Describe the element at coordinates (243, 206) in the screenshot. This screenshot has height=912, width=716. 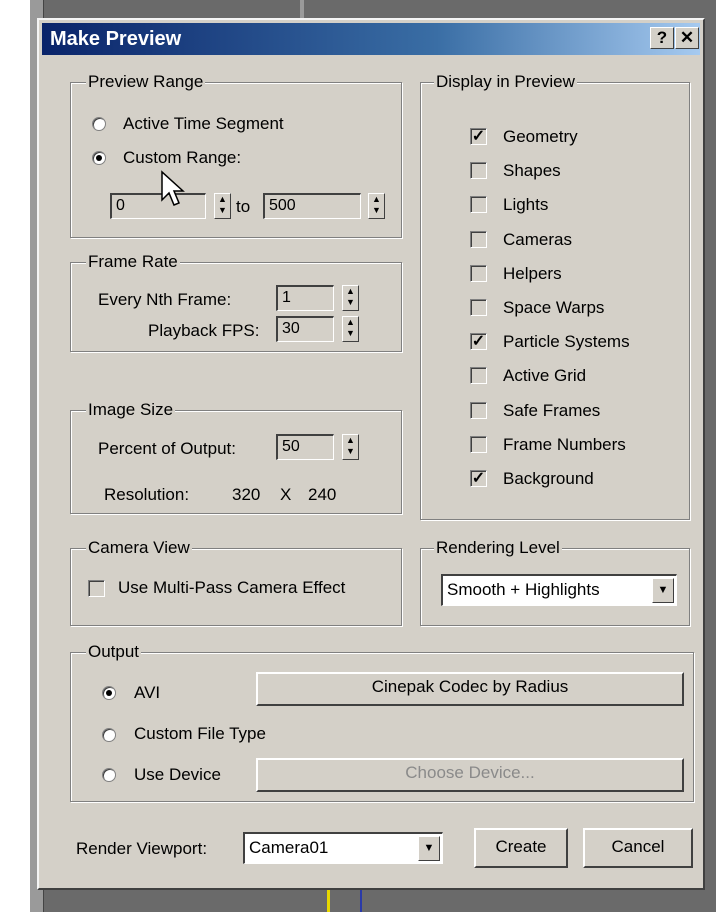
I see `range-to-label: to` at that location.